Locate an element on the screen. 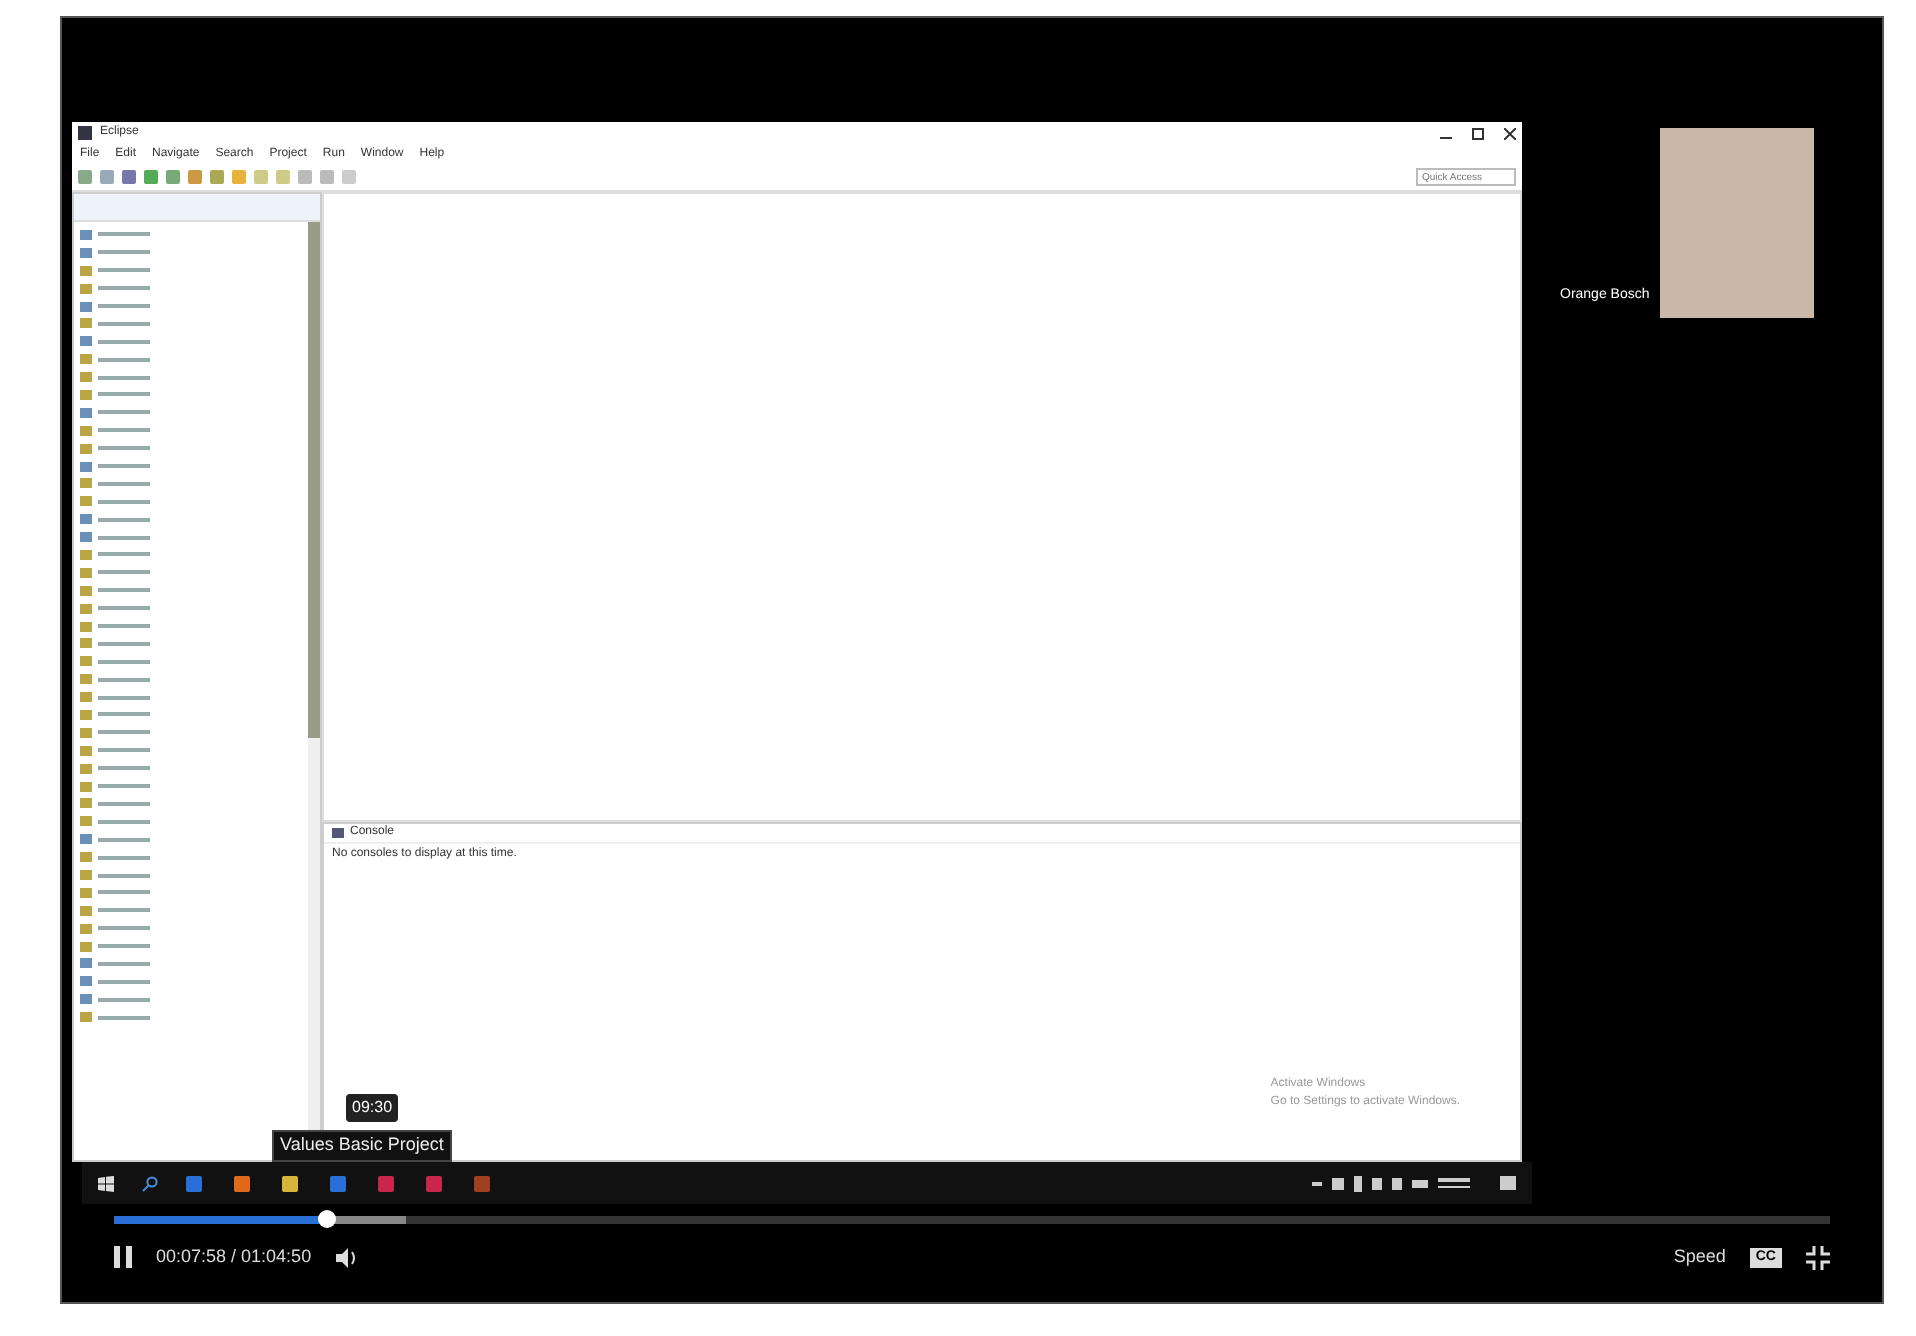 The width and height of the screenshot is (1916, 1336). progress-track is located at coordinates (972, 1220).